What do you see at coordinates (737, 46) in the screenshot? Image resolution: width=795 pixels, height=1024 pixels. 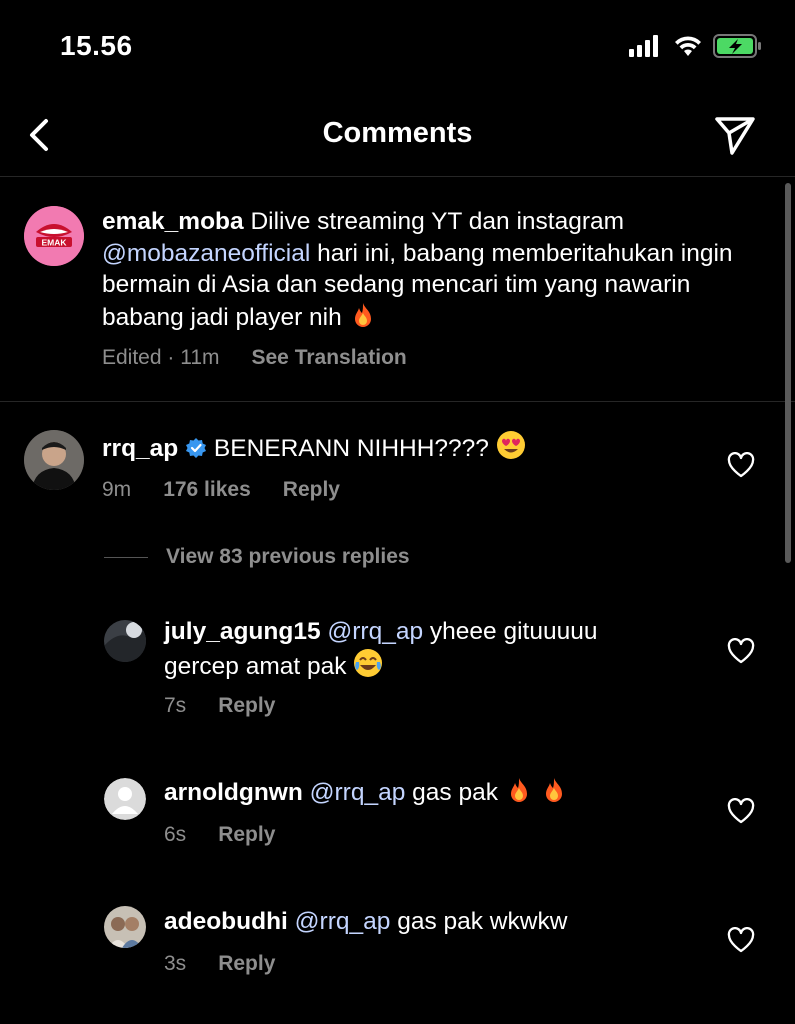 I see `battery-charging-icon` at bounding box center [737, 46].